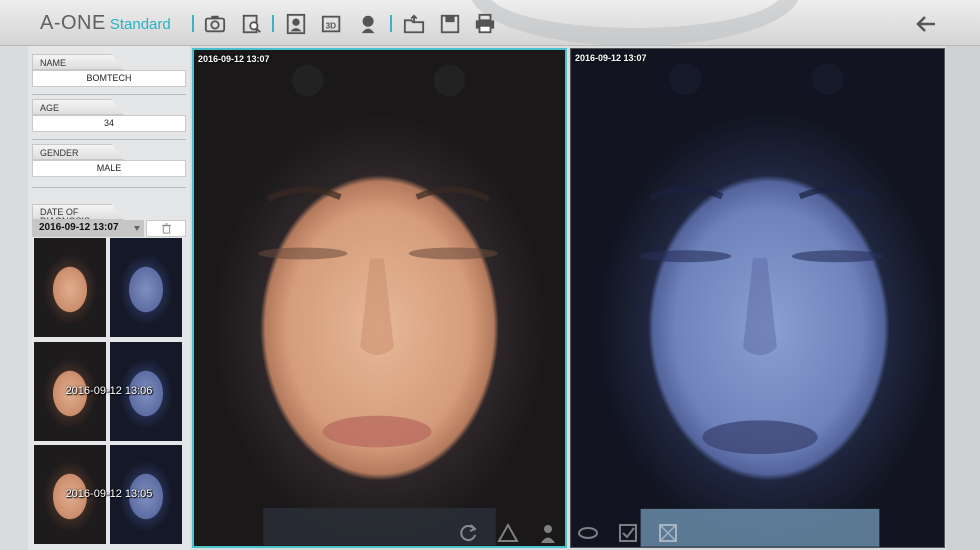 The height and width of the screenshot is (550, 980). I want to click on image-tools-bar, so click(568, 533).